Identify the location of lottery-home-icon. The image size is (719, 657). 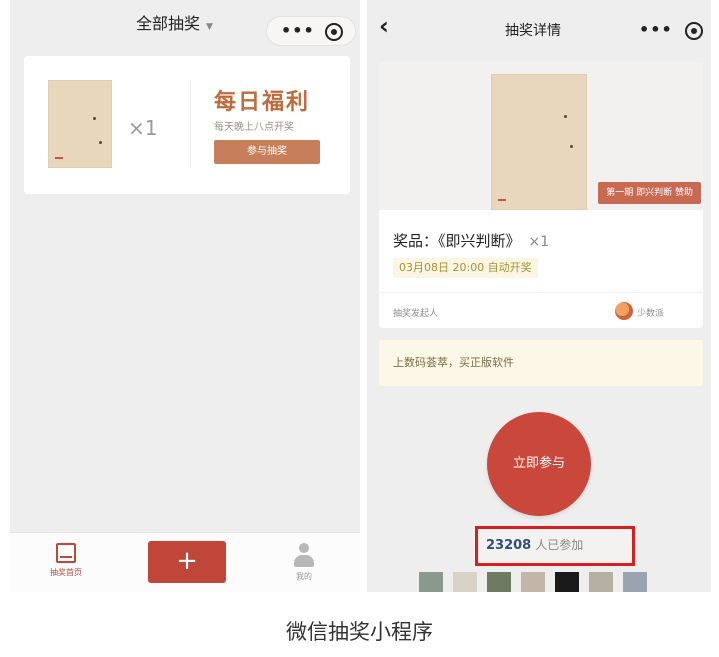
(66, 553).